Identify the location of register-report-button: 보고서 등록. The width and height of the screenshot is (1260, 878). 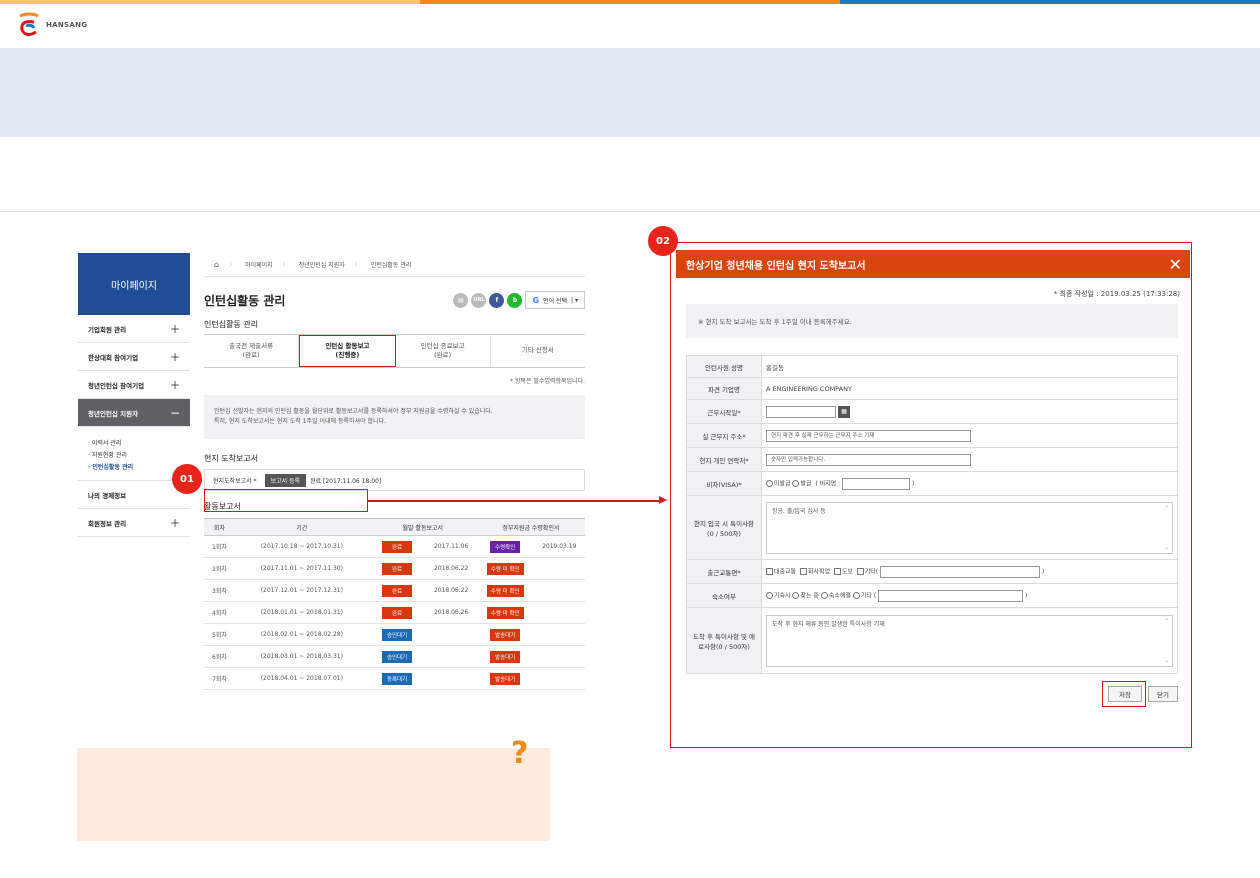
(285, 480).